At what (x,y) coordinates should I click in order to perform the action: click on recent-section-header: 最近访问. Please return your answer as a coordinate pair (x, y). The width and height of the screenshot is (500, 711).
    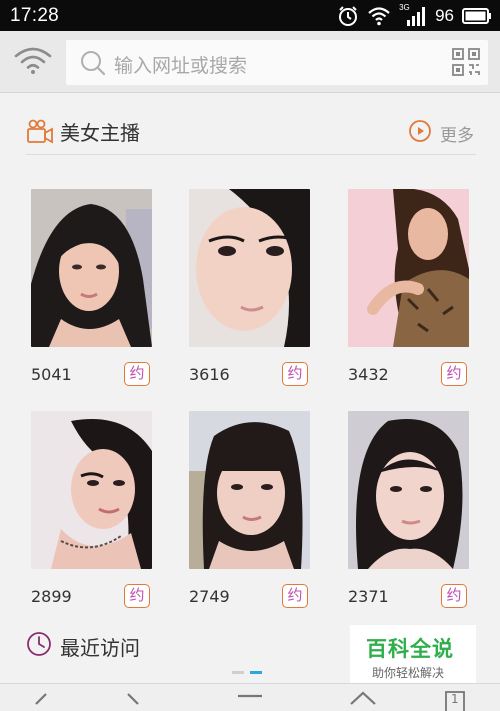
    Looking at the image, I should click on (176, 645).